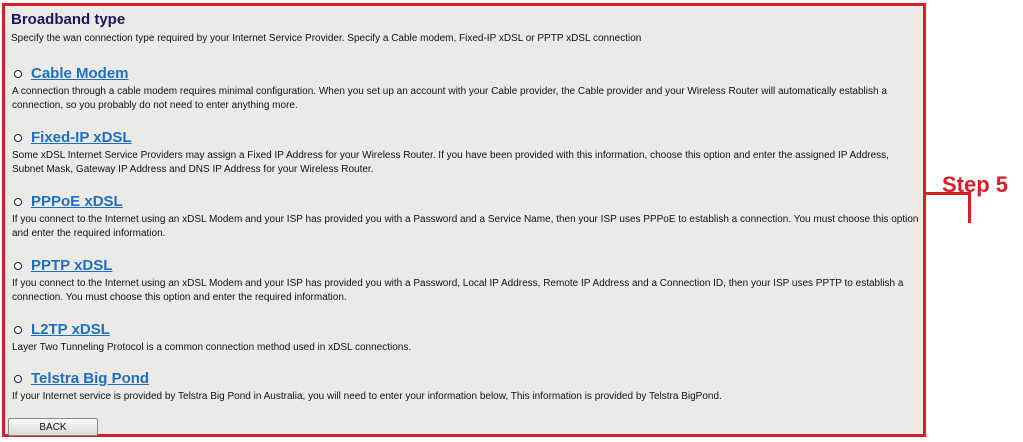 Image resolution: width=1023 pixels, height=442 pixels. I want to click on l2tp-xdsl-radio, so click(18, 330).